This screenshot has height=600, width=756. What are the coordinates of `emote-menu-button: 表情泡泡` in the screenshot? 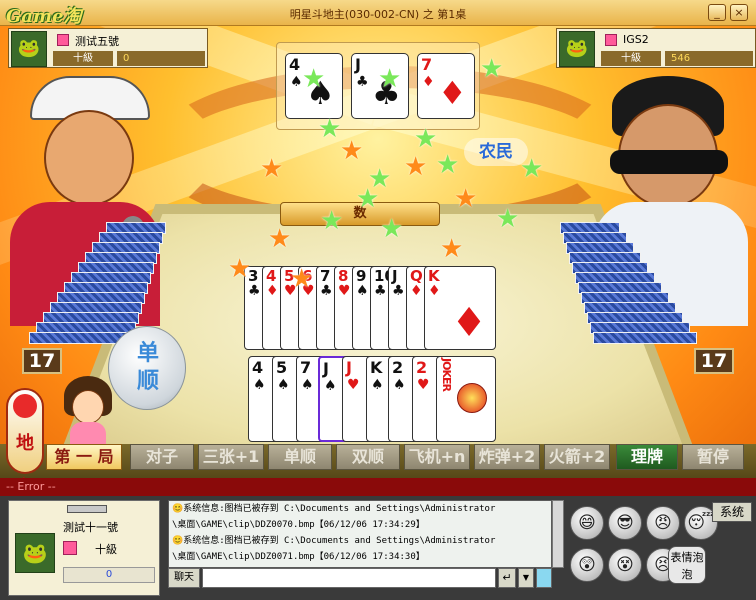 It's located at (687, 565).